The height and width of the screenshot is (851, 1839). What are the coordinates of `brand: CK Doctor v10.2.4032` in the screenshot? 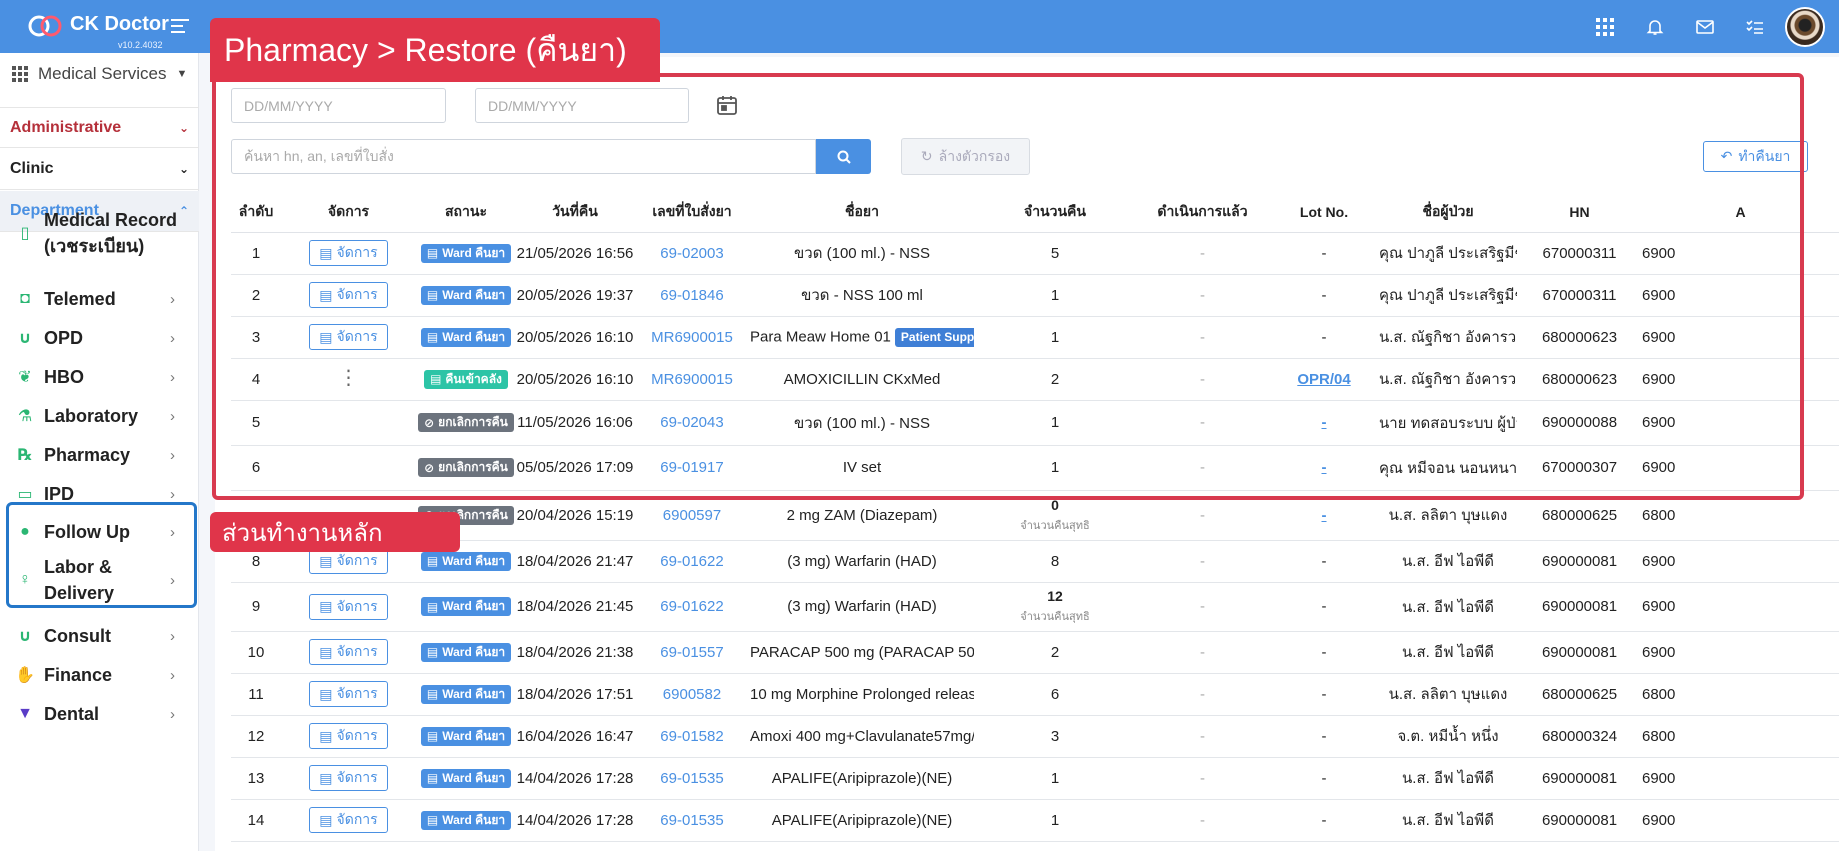 It's located at (100, 26).